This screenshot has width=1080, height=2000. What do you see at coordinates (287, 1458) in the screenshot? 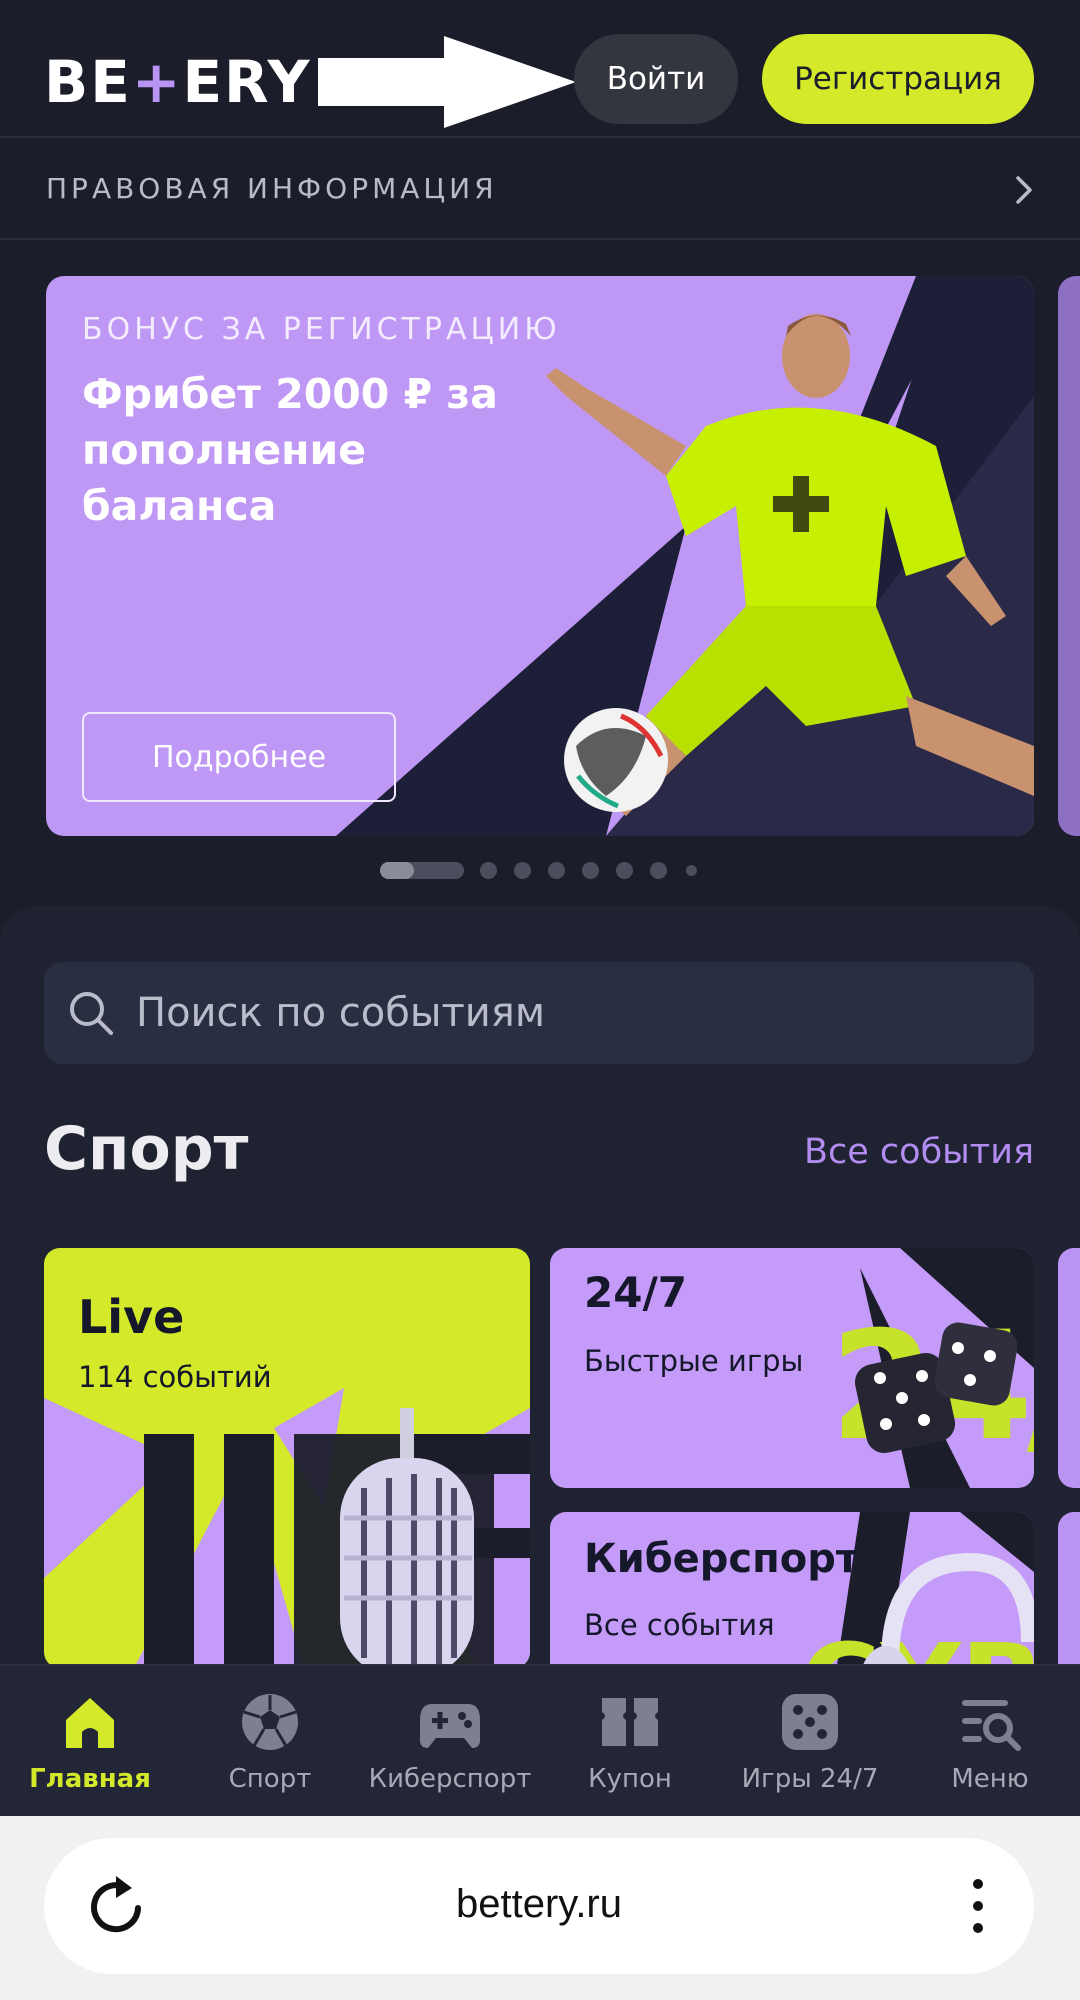
I see `live-tile: Live 114 событий` at bounding box center [287, 1458].